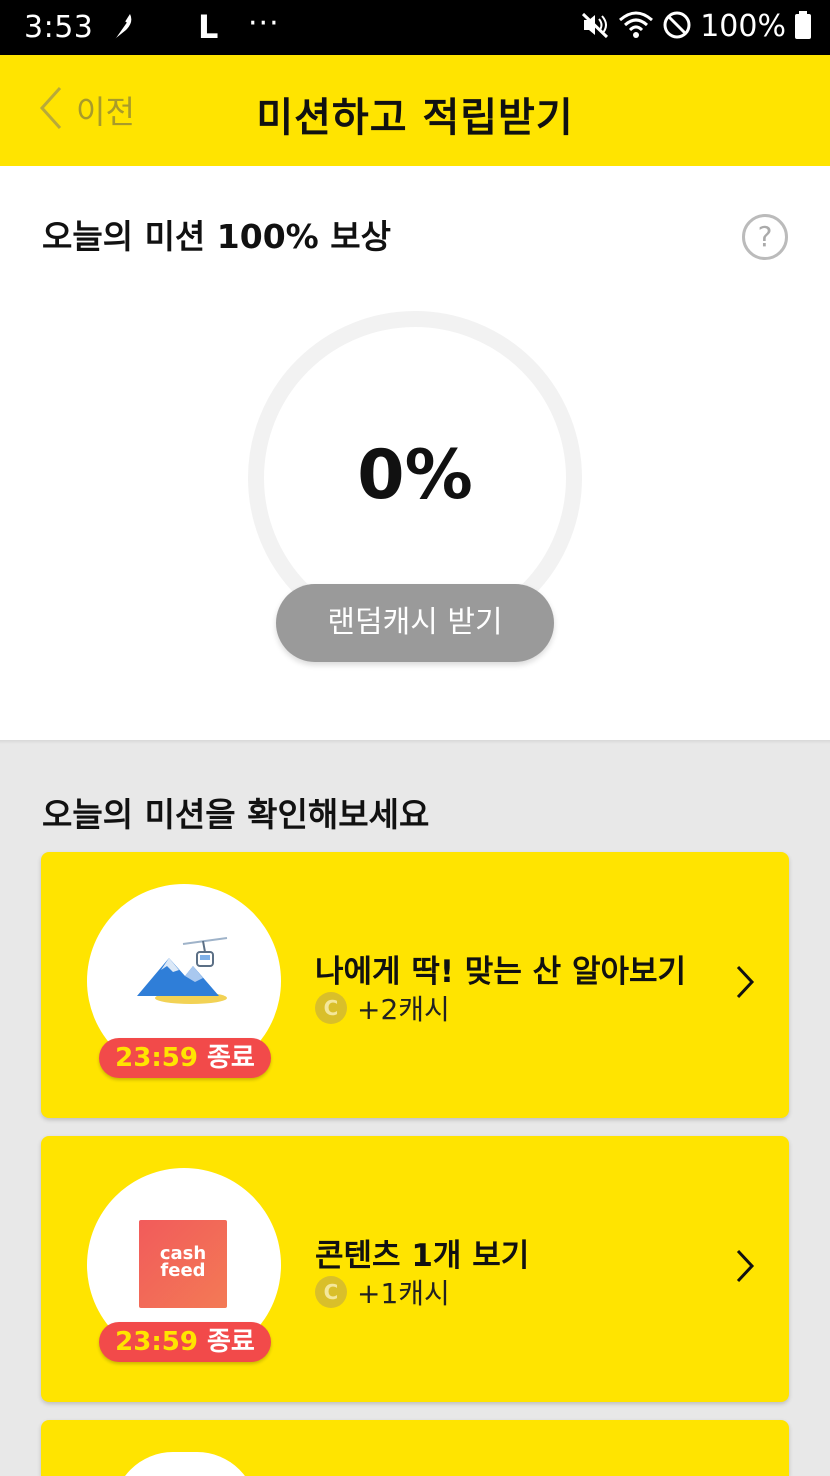  I want to click on launcher-letter: L, so click(208, 27).